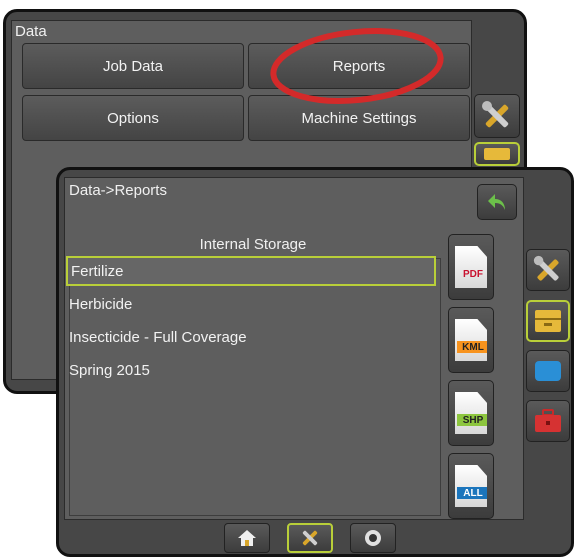 The width and height of the screenshot is (577, 558). I want to click on all-tag: ALL, so click(472, 493).